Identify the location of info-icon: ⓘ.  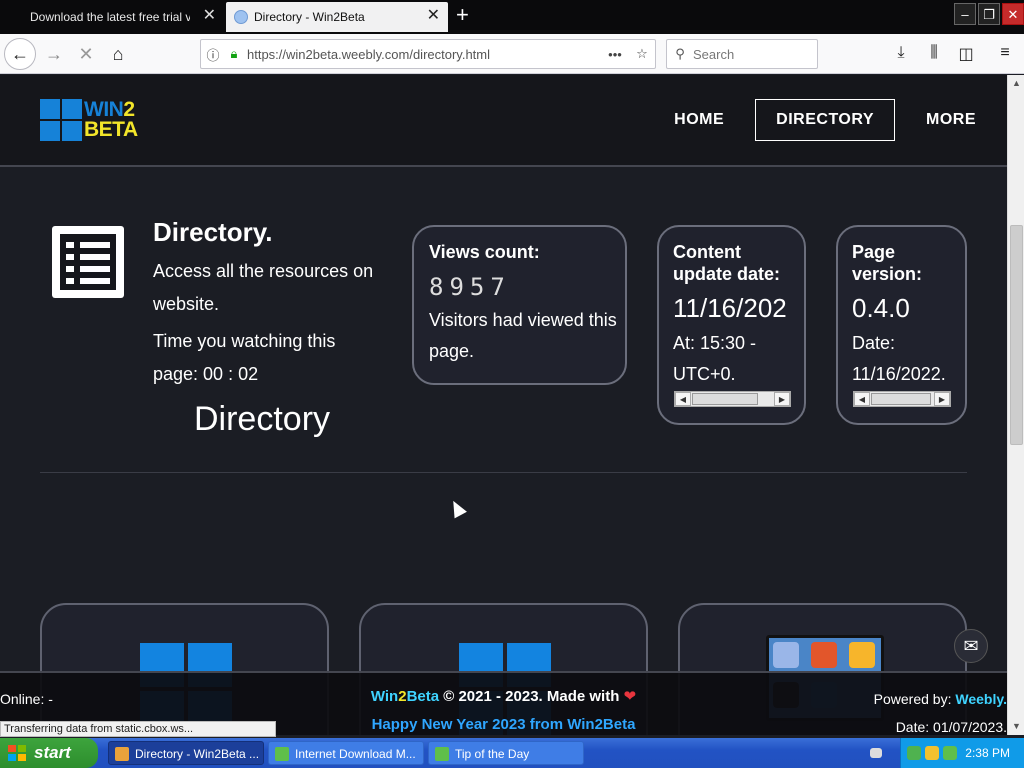
(213, 54).